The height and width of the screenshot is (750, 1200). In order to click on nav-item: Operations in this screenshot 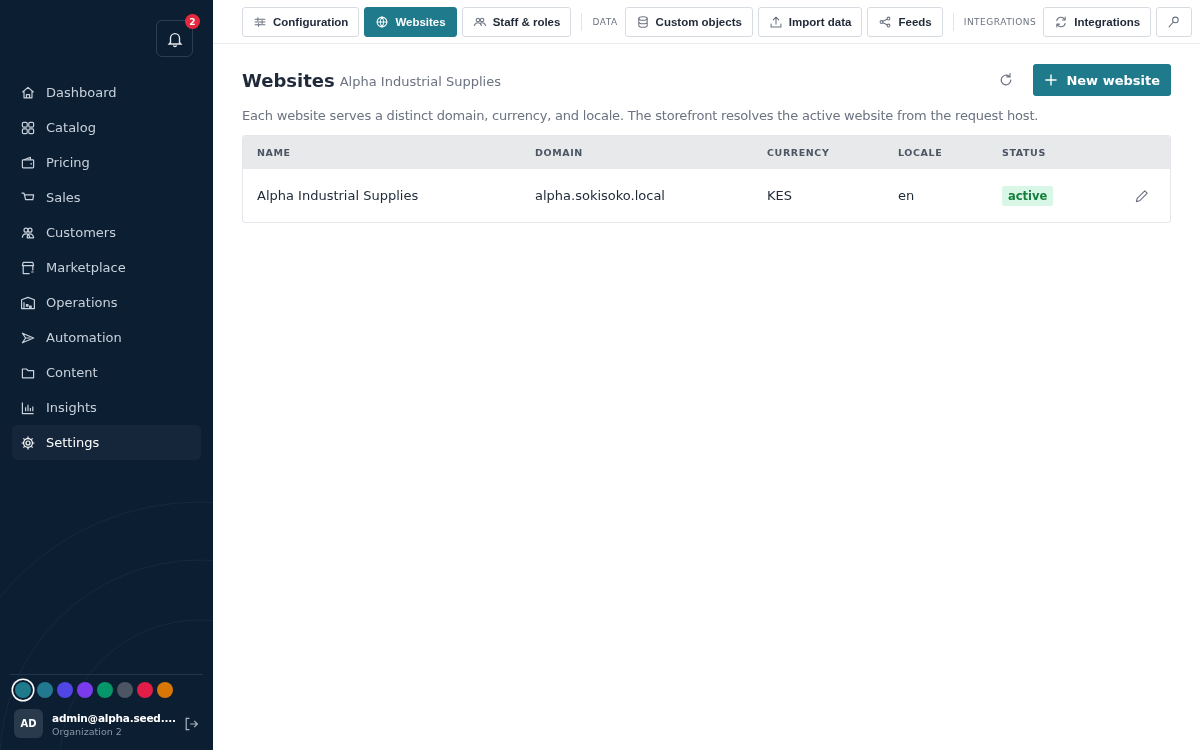, I will do `click(106, 302)`.